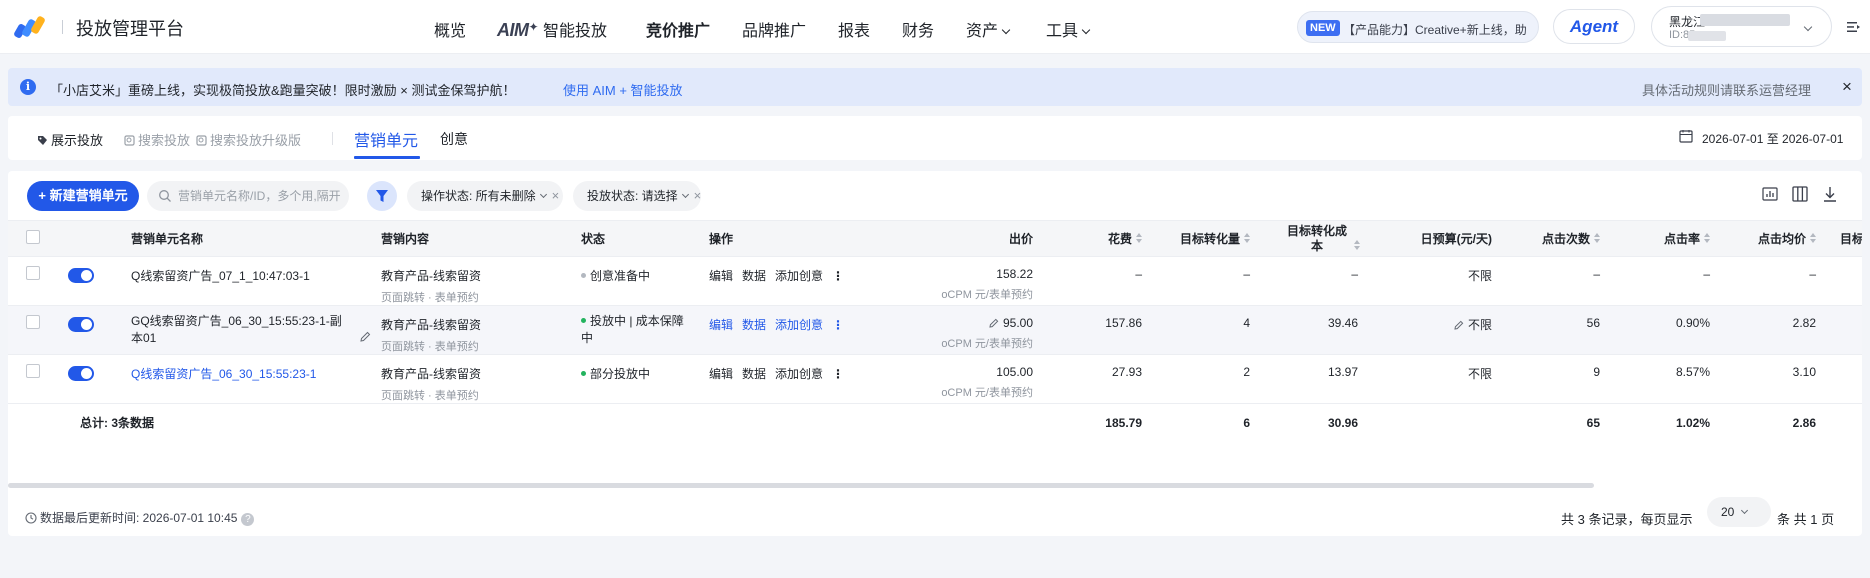  What do you see at coordinates (1316, 238) in the screenshot?
I see `col-conv-cost: 目标转化成本` at bounding box center [1316, 238].